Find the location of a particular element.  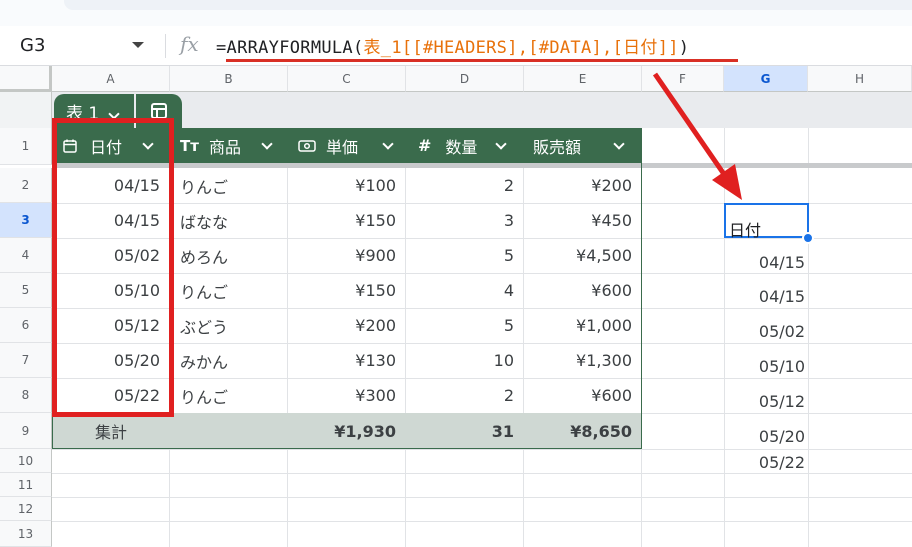

annotation-arrow is located at coordinates (697, 136).